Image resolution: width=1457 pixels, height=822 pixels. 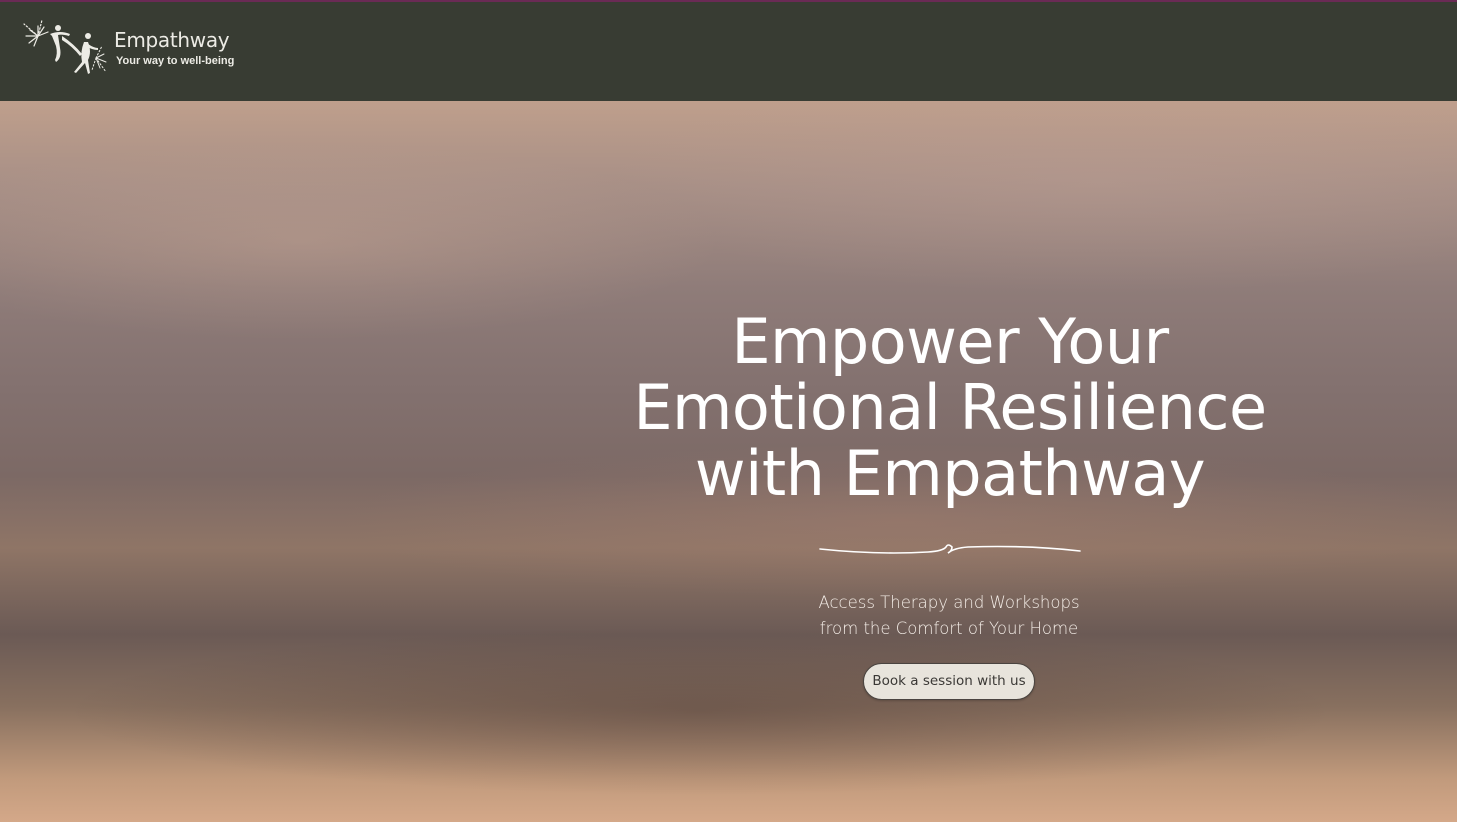 I want to click on hero-subtitle-line-1: Access Therapy and Workshops, so click(x=949, y=602).